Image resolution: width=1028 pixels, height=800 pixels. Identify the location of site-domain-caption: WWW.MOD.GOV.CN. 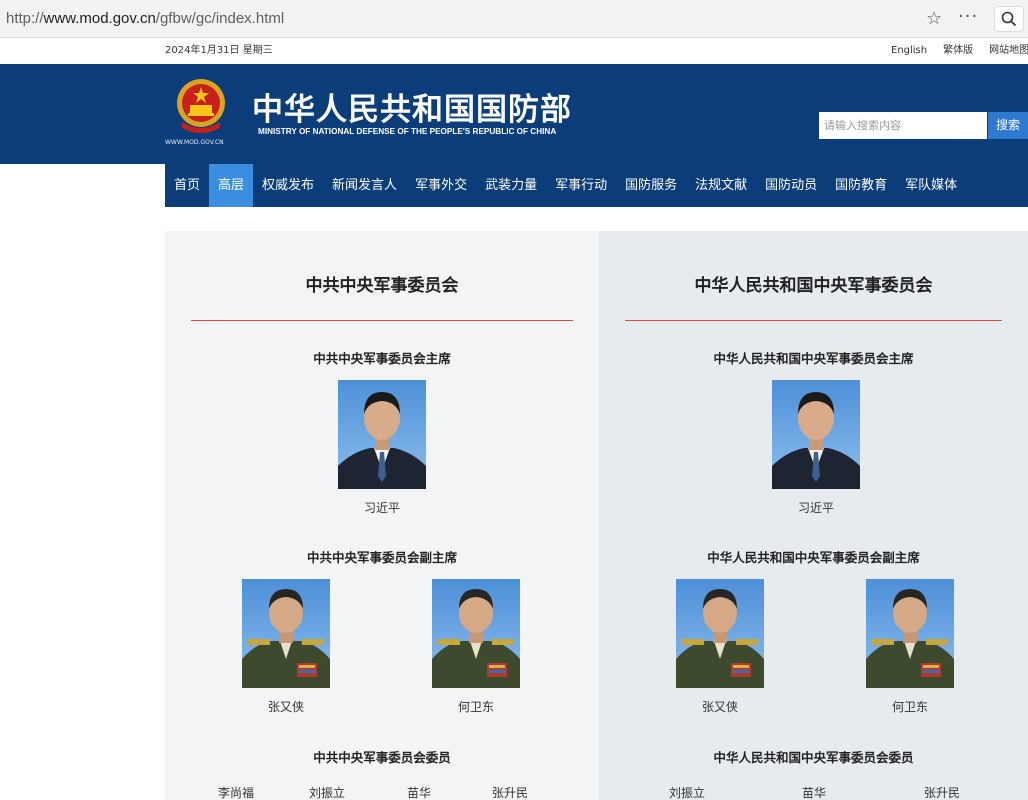
(194, 142).